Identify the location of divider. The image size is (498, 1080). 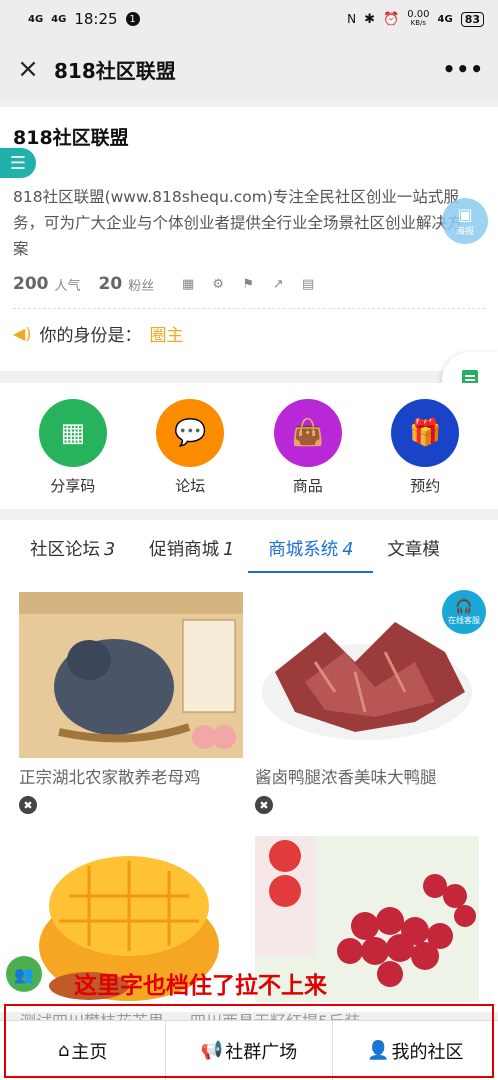
(249, 308).